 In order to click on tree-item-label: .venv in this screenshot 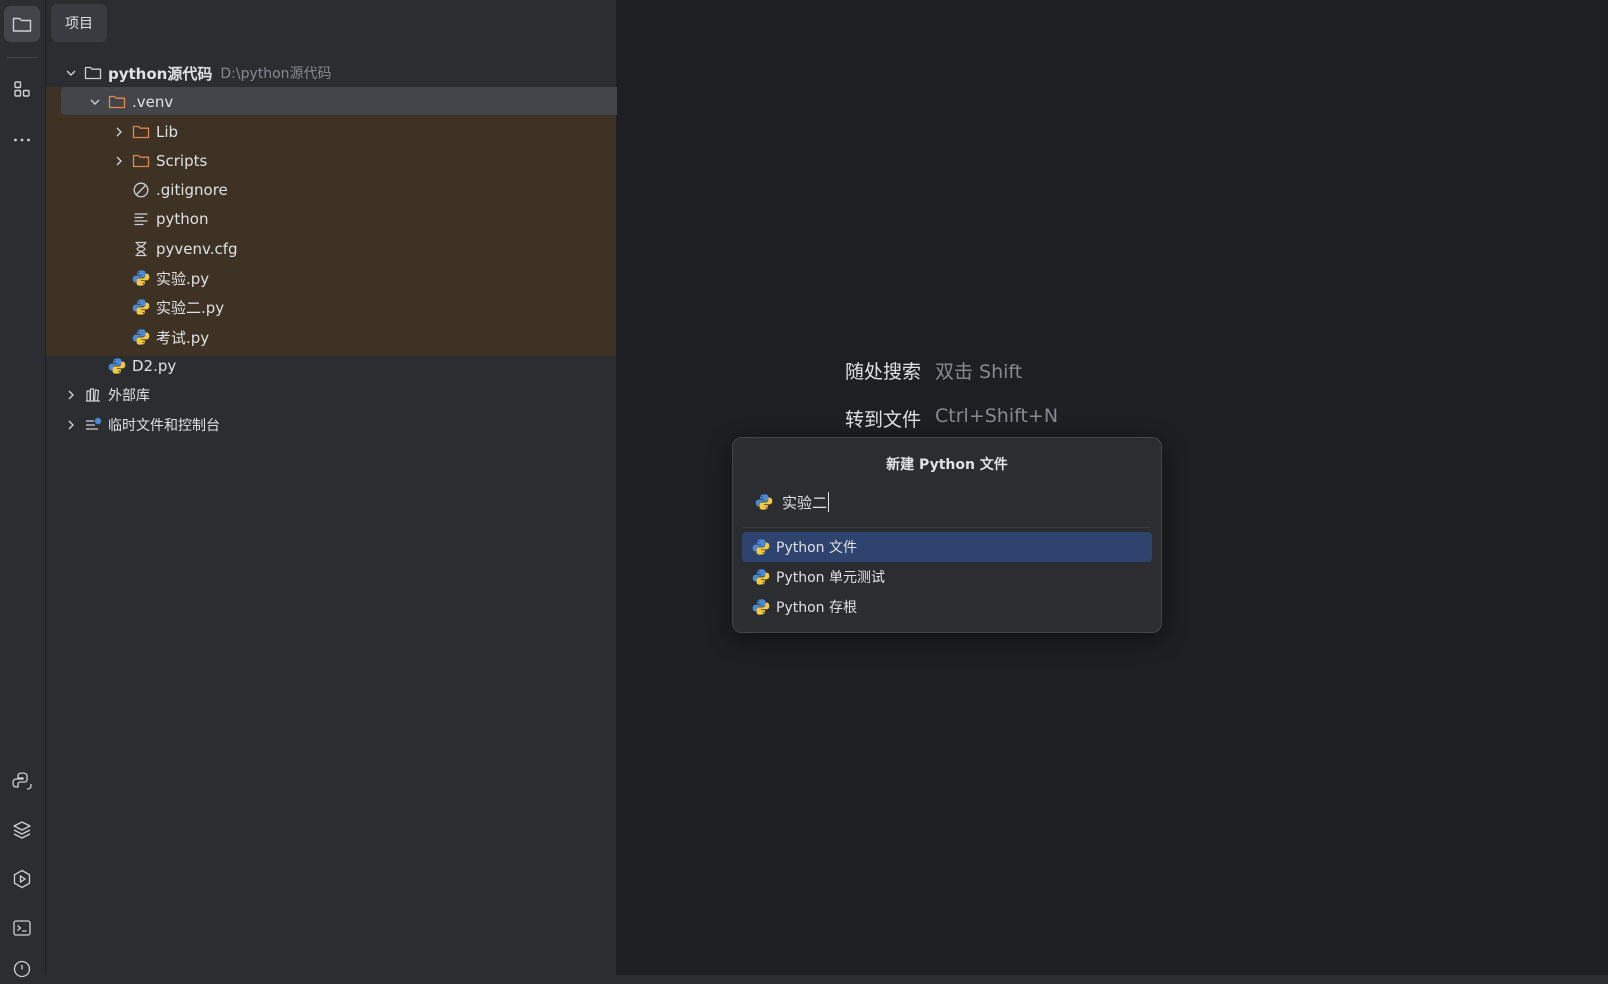, I will do `click(153, 102)`.